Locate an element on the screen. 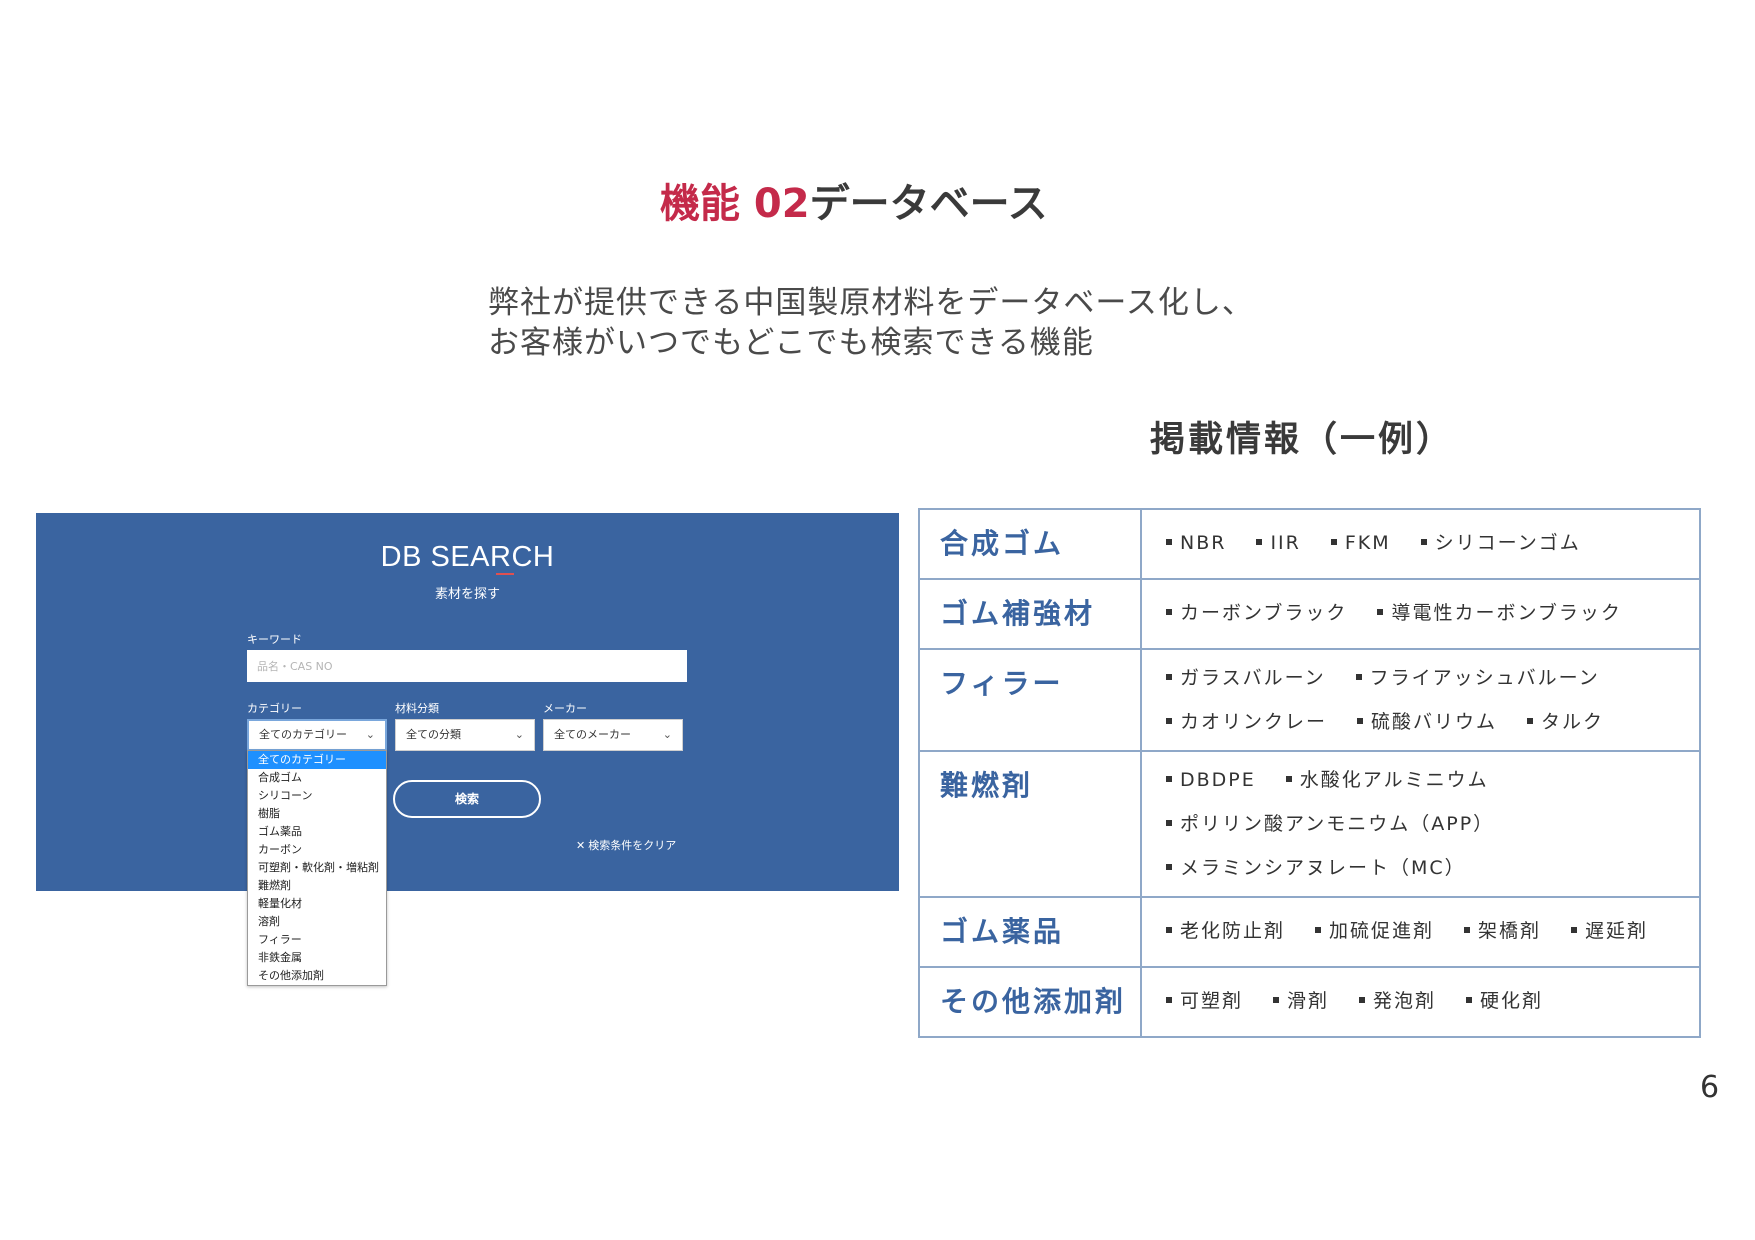 The width and height of the screenshot is (1755, 1240). items-cell: ガラスバルーン フライアッシュバルーン カオリンクレー 硫酸バリウム タルク is located at coordinates (1420, 700).